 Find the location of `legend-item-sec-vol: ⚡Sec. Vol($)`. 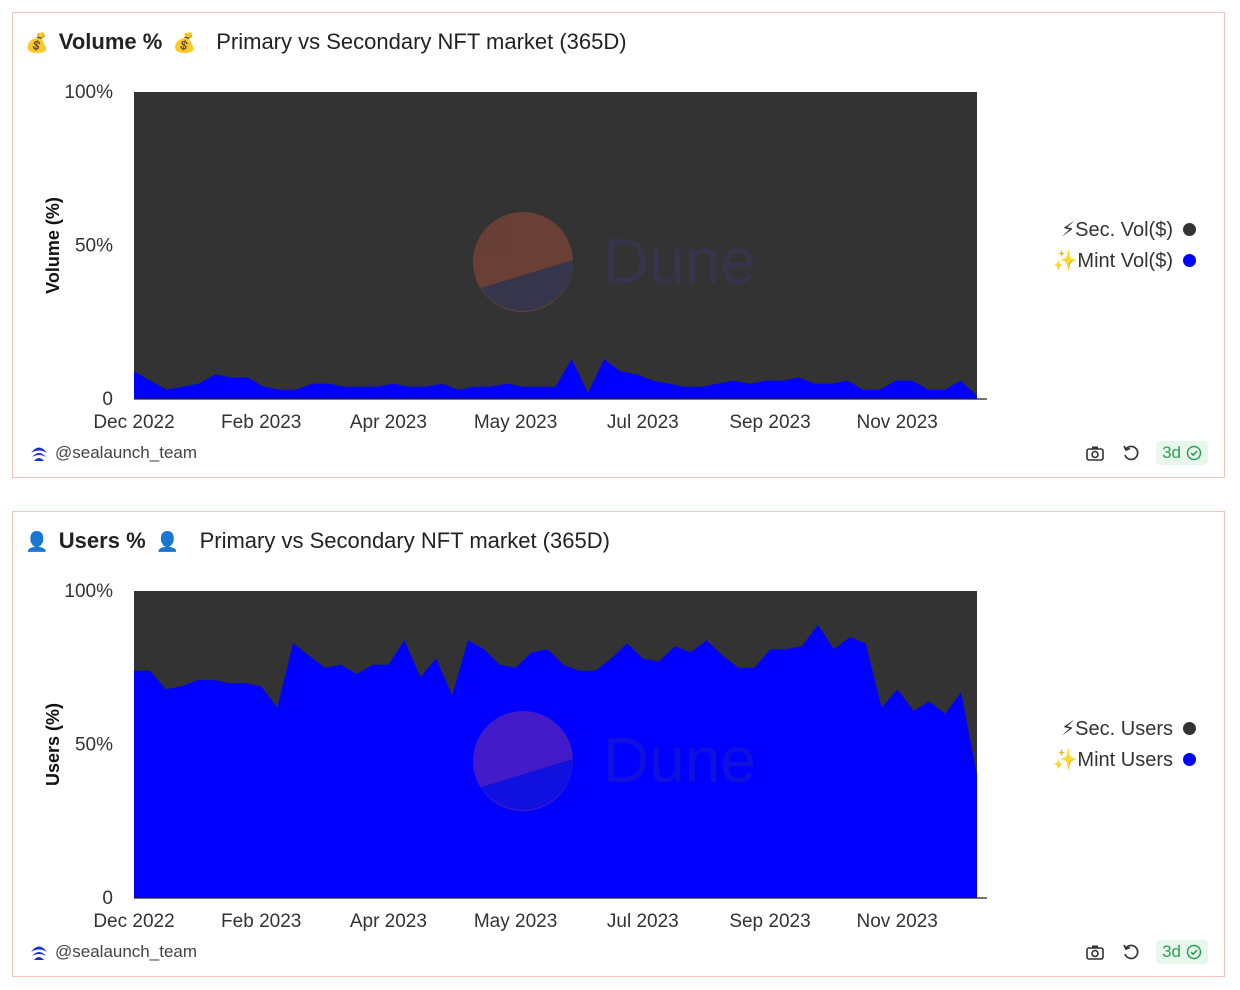

legend-item-sec-vol: ⚡Sec. Vol($) is located at coordinates (1124, 229).